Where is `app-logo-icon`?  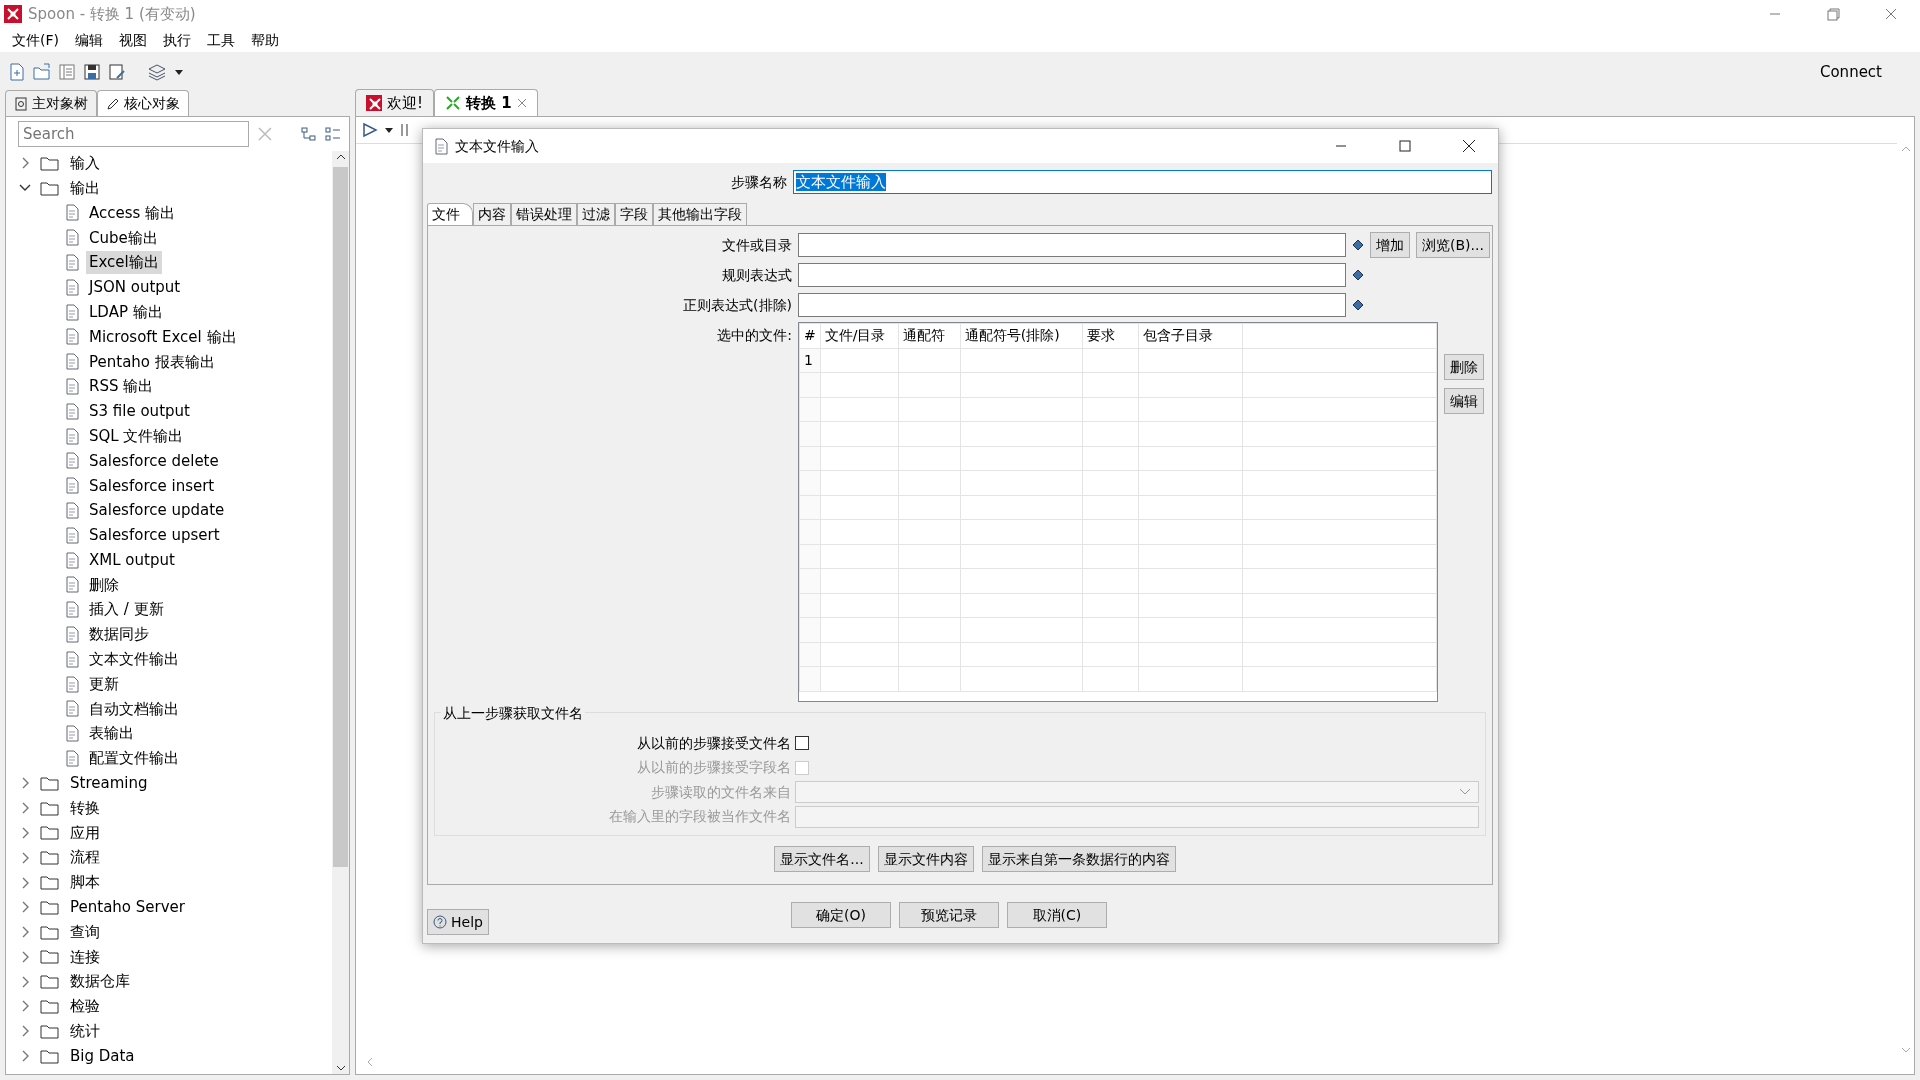 app-logo-icon is located at coordinates (374, 102).